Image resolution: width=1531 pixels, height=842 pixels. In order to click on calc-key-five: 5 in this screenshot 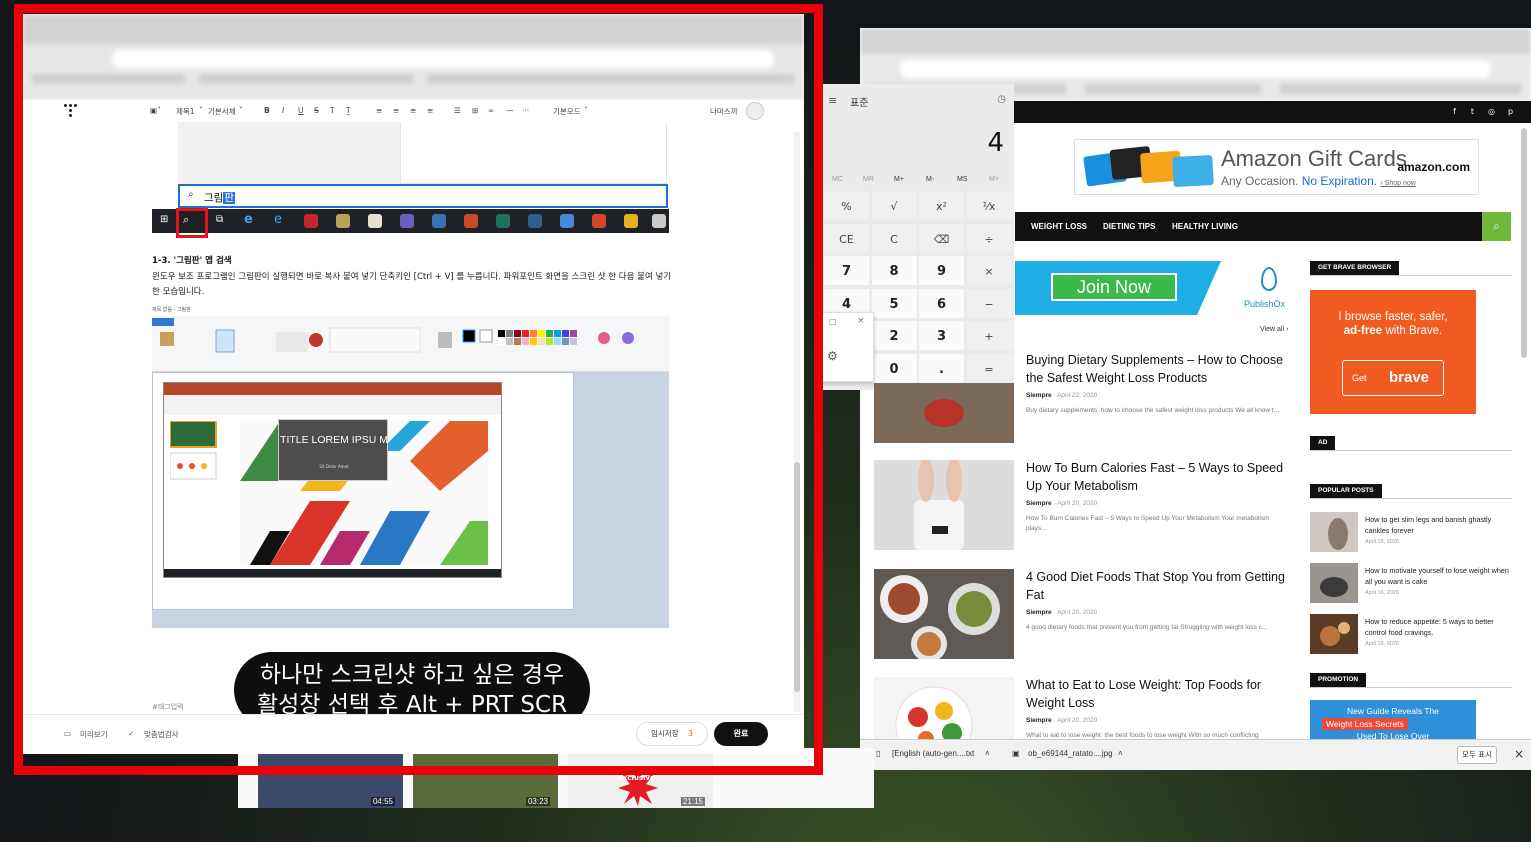, I will do `click(894, 303)`.